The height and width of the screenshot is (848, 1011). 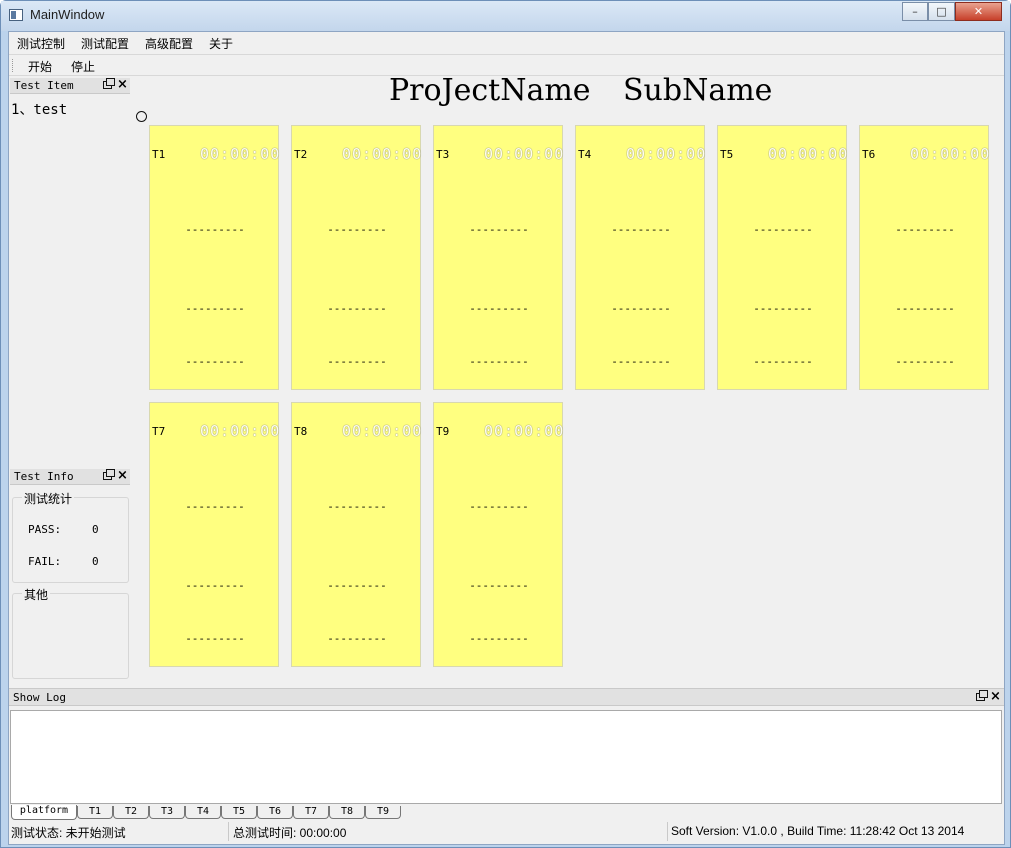 What do you see at coordinates (36, 594) in the screenshot?
I see `other-group-title: 其他` at bounding box center [36, 594].